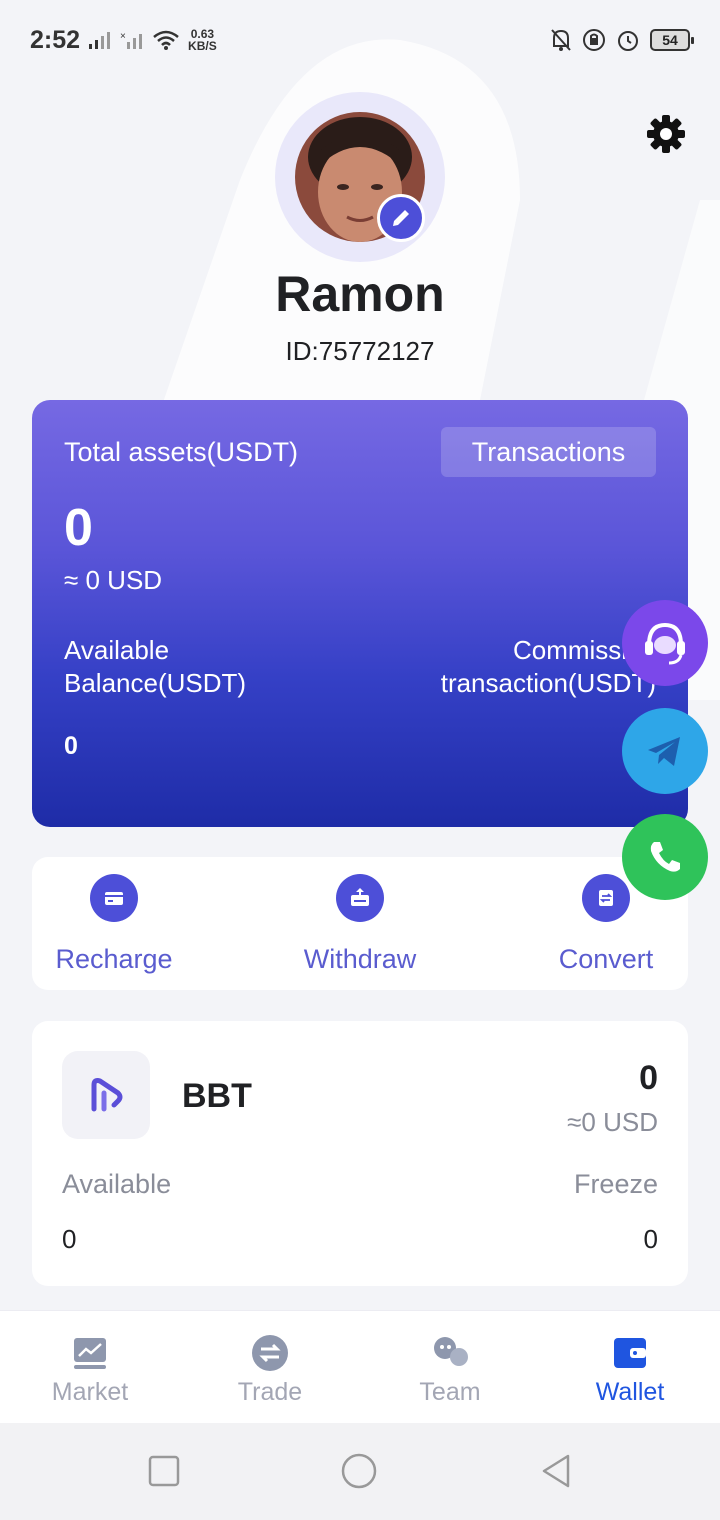  I want to click on wallet-icon, so click(630, 1353).